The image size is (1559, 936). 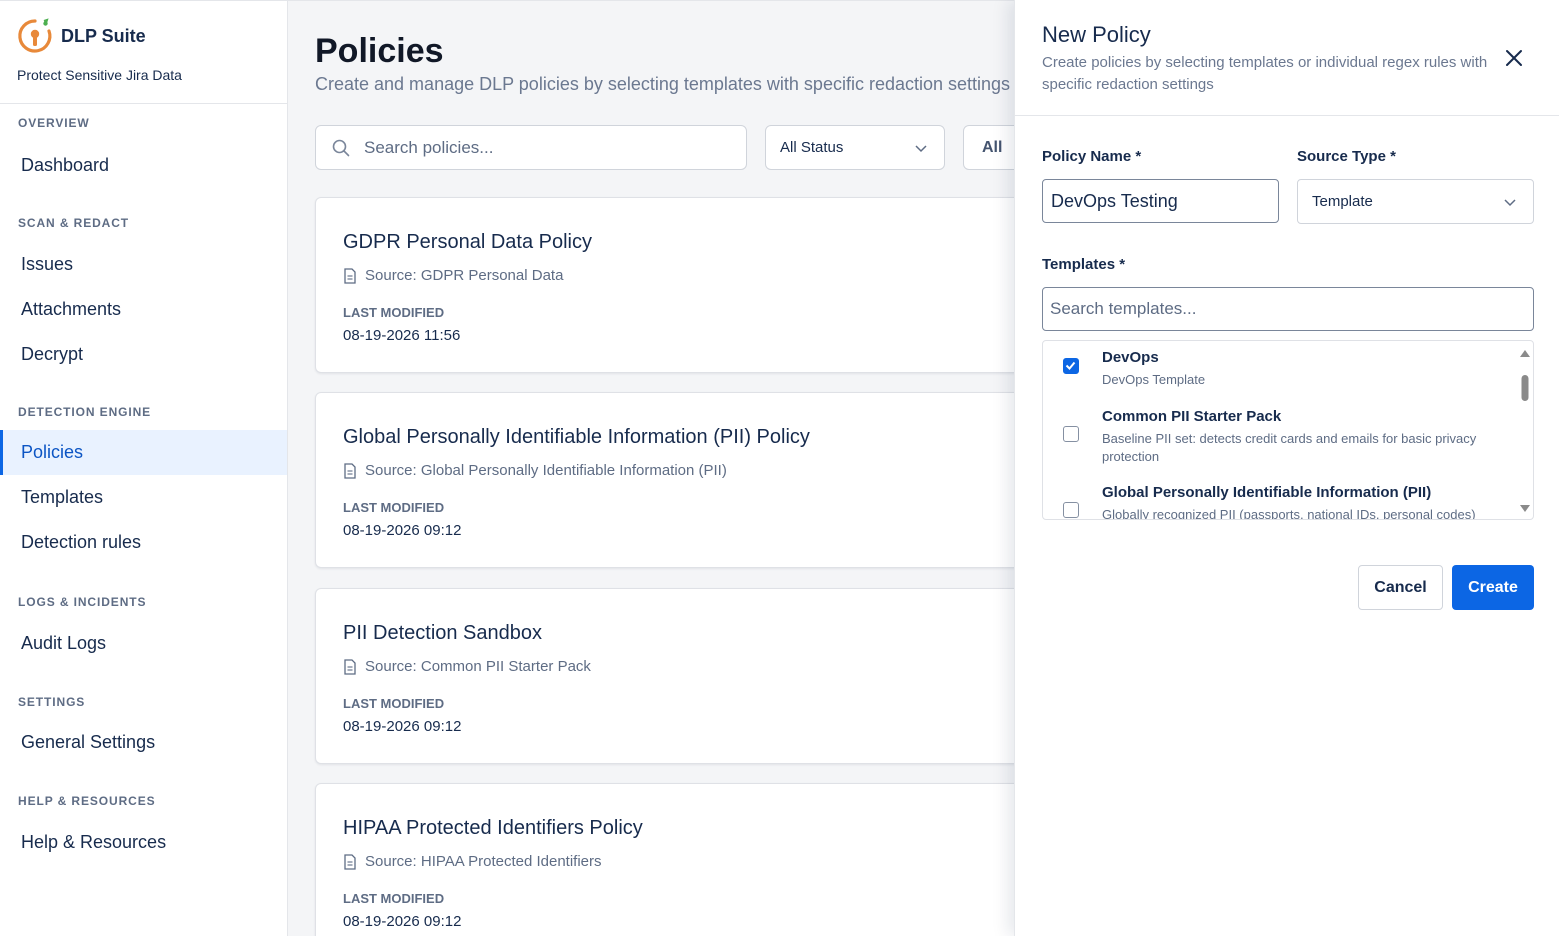 I want to click on nav-section-logs-incidents: LOGS & INCIDENTS, so click(x=82, y=602).